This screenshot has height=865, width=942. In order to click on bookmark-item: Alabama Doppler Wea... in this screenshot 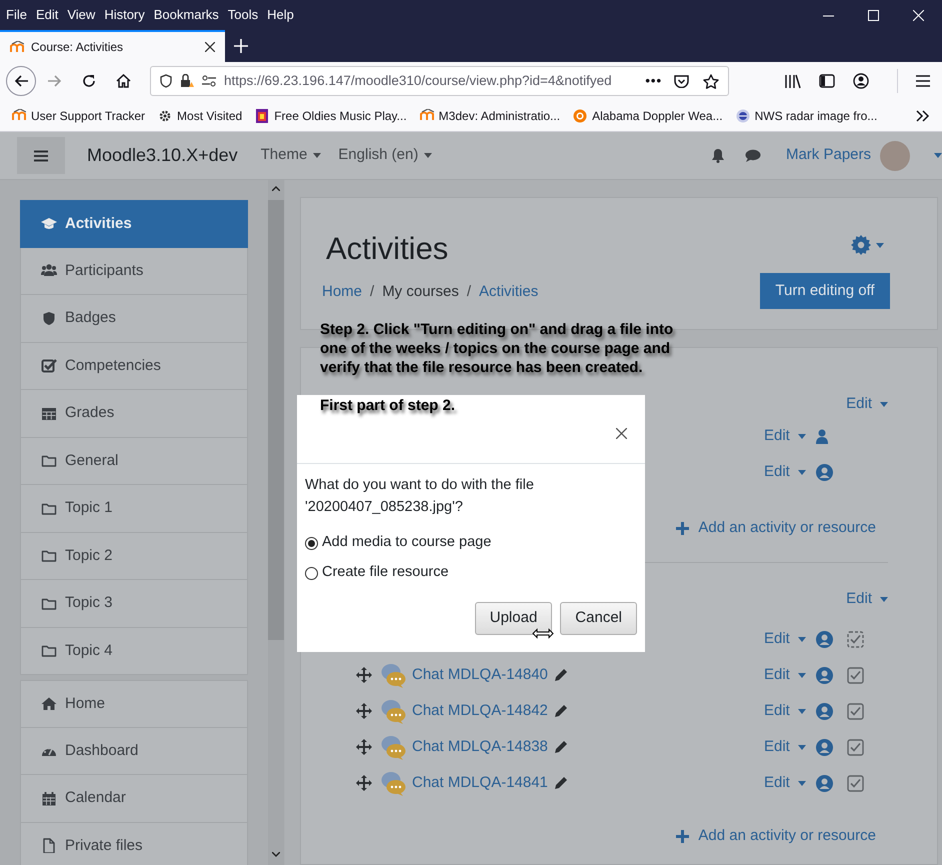, I will do `click(648, 115)`.